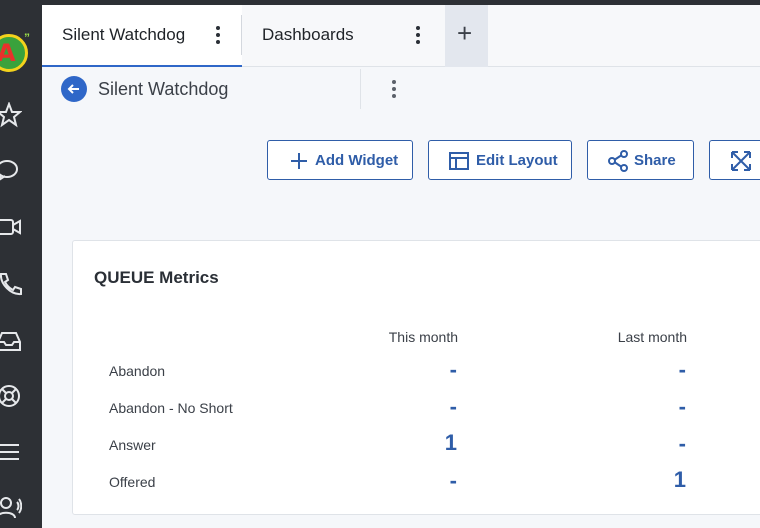 This screenshot has height=528, width=760. Describe the element at coordinates (465, 33) in the screenshot. I see `plus-icon: +` at that location.